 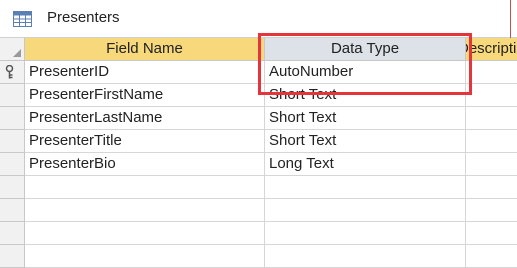 I want to click on field-name-cell: PresenterID, so click(x=145, y=72).